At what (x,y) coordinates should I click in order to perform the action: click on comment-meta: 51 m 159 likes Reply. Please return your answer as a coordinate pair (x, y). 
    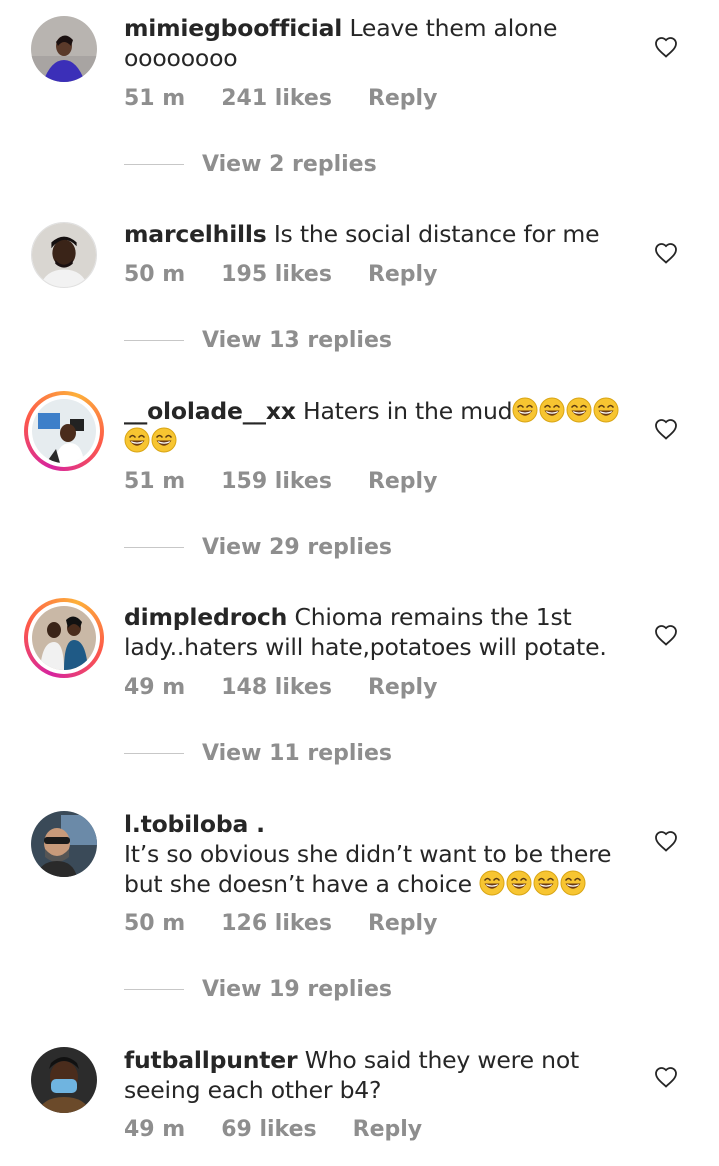
    Looking at the image, I should click on (298, 481).